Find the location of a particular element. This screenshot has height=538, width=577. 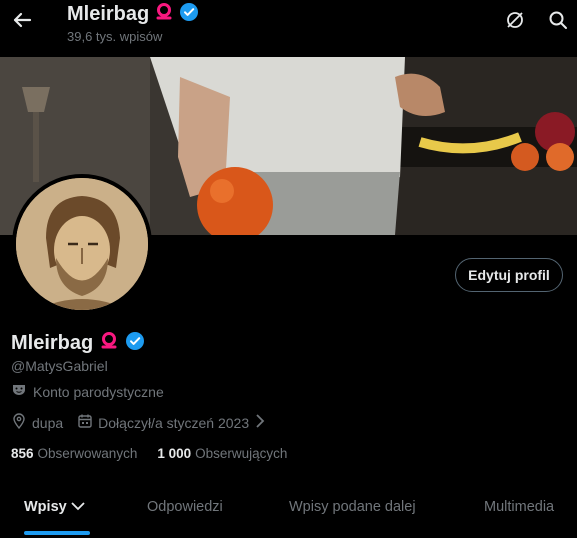

theater-mask-icon is located at coordinates (19, 391).